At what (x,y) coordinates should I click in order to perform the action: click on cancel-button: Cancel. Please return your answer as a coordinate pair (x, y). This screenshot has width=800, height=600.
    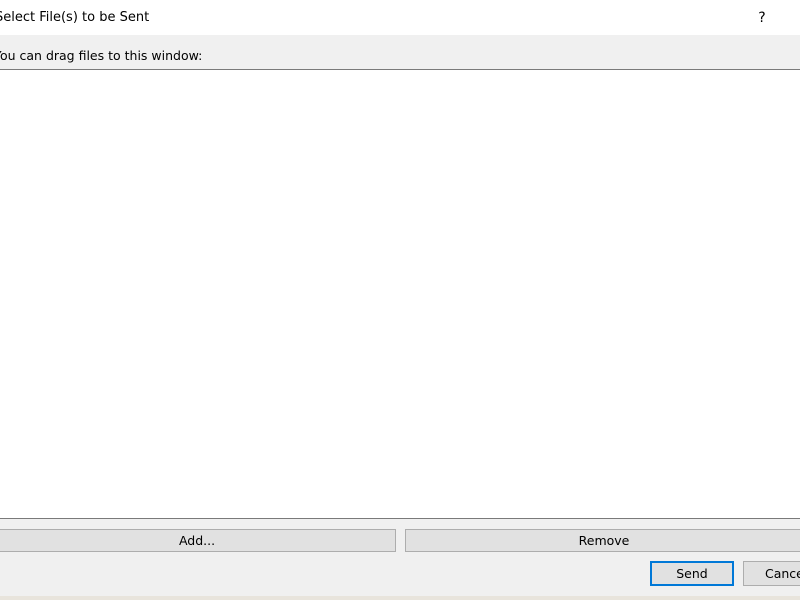
    Looking at the image, I should click on (771, 573).